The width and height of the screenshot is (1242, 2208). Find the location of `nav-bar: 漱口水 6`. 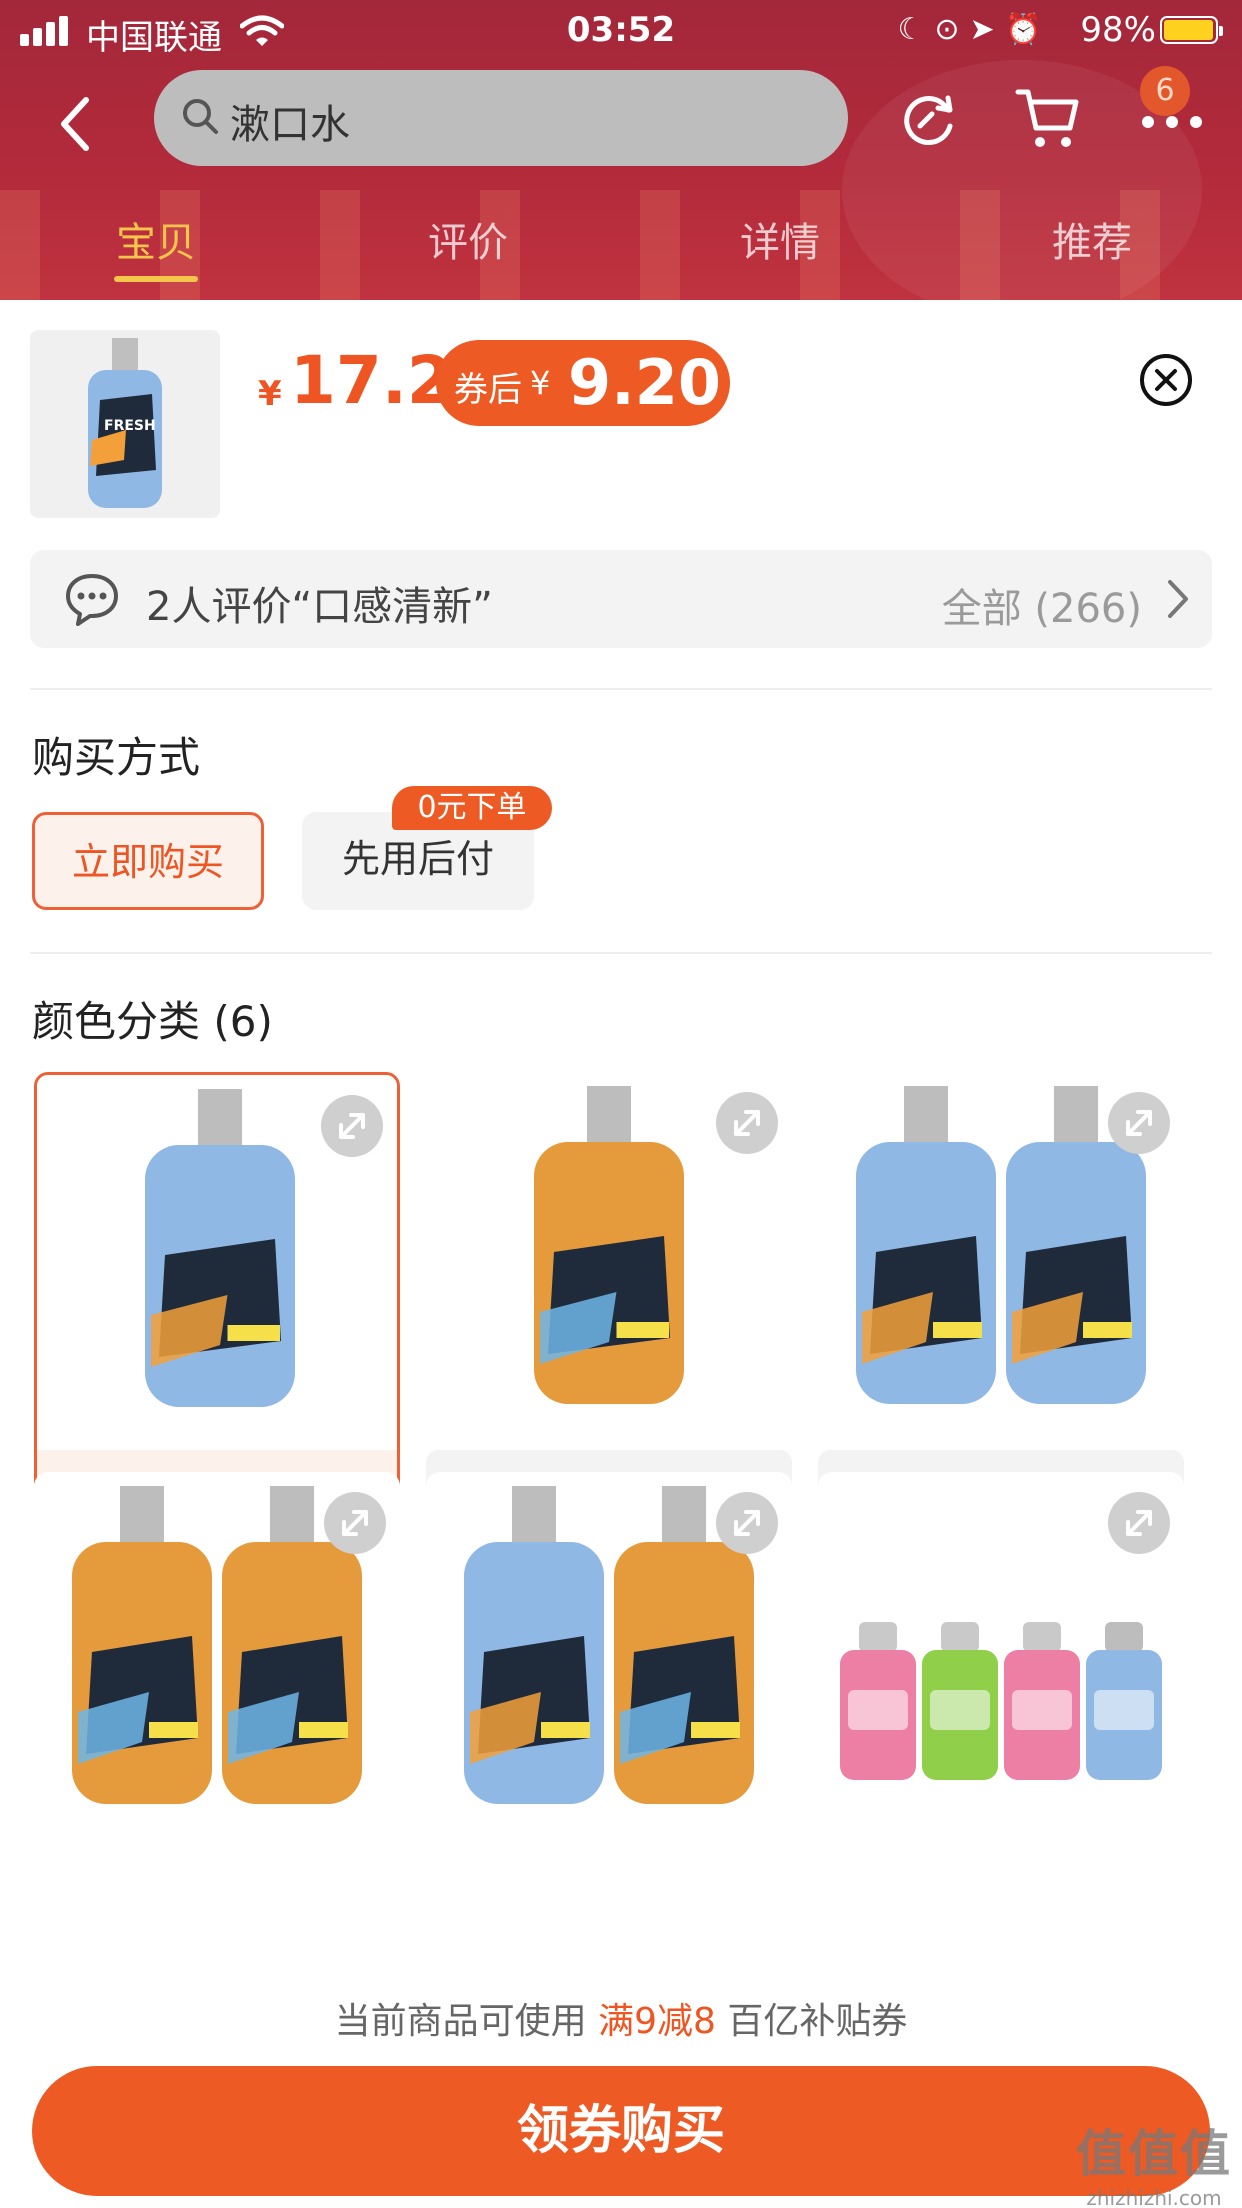

nav-bar: 漱口水 6 is located at coordinates (621, 121).